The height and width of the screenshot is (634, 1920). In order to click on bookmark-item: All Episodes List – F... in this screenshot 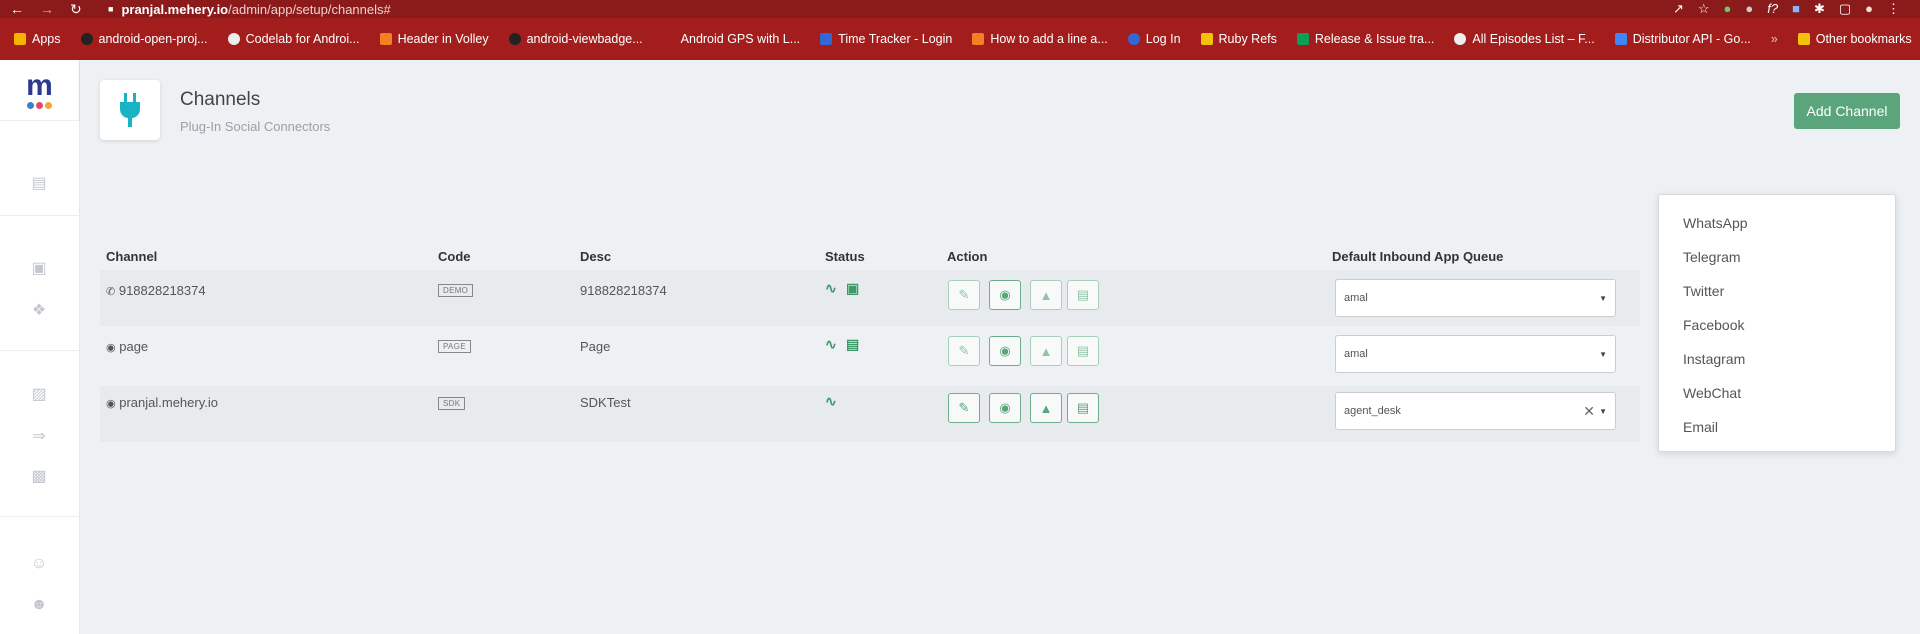, I will do `click(1524, 39)`.